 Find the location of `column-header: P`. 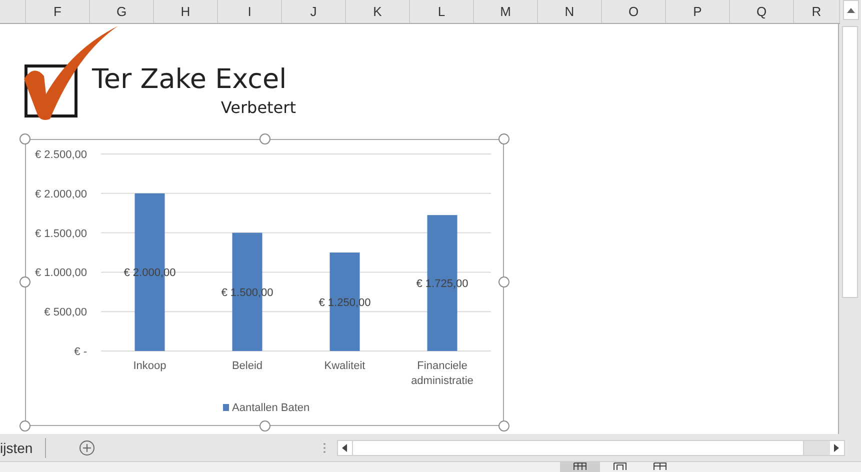

column-header: P is located at coordinates (698, 11).